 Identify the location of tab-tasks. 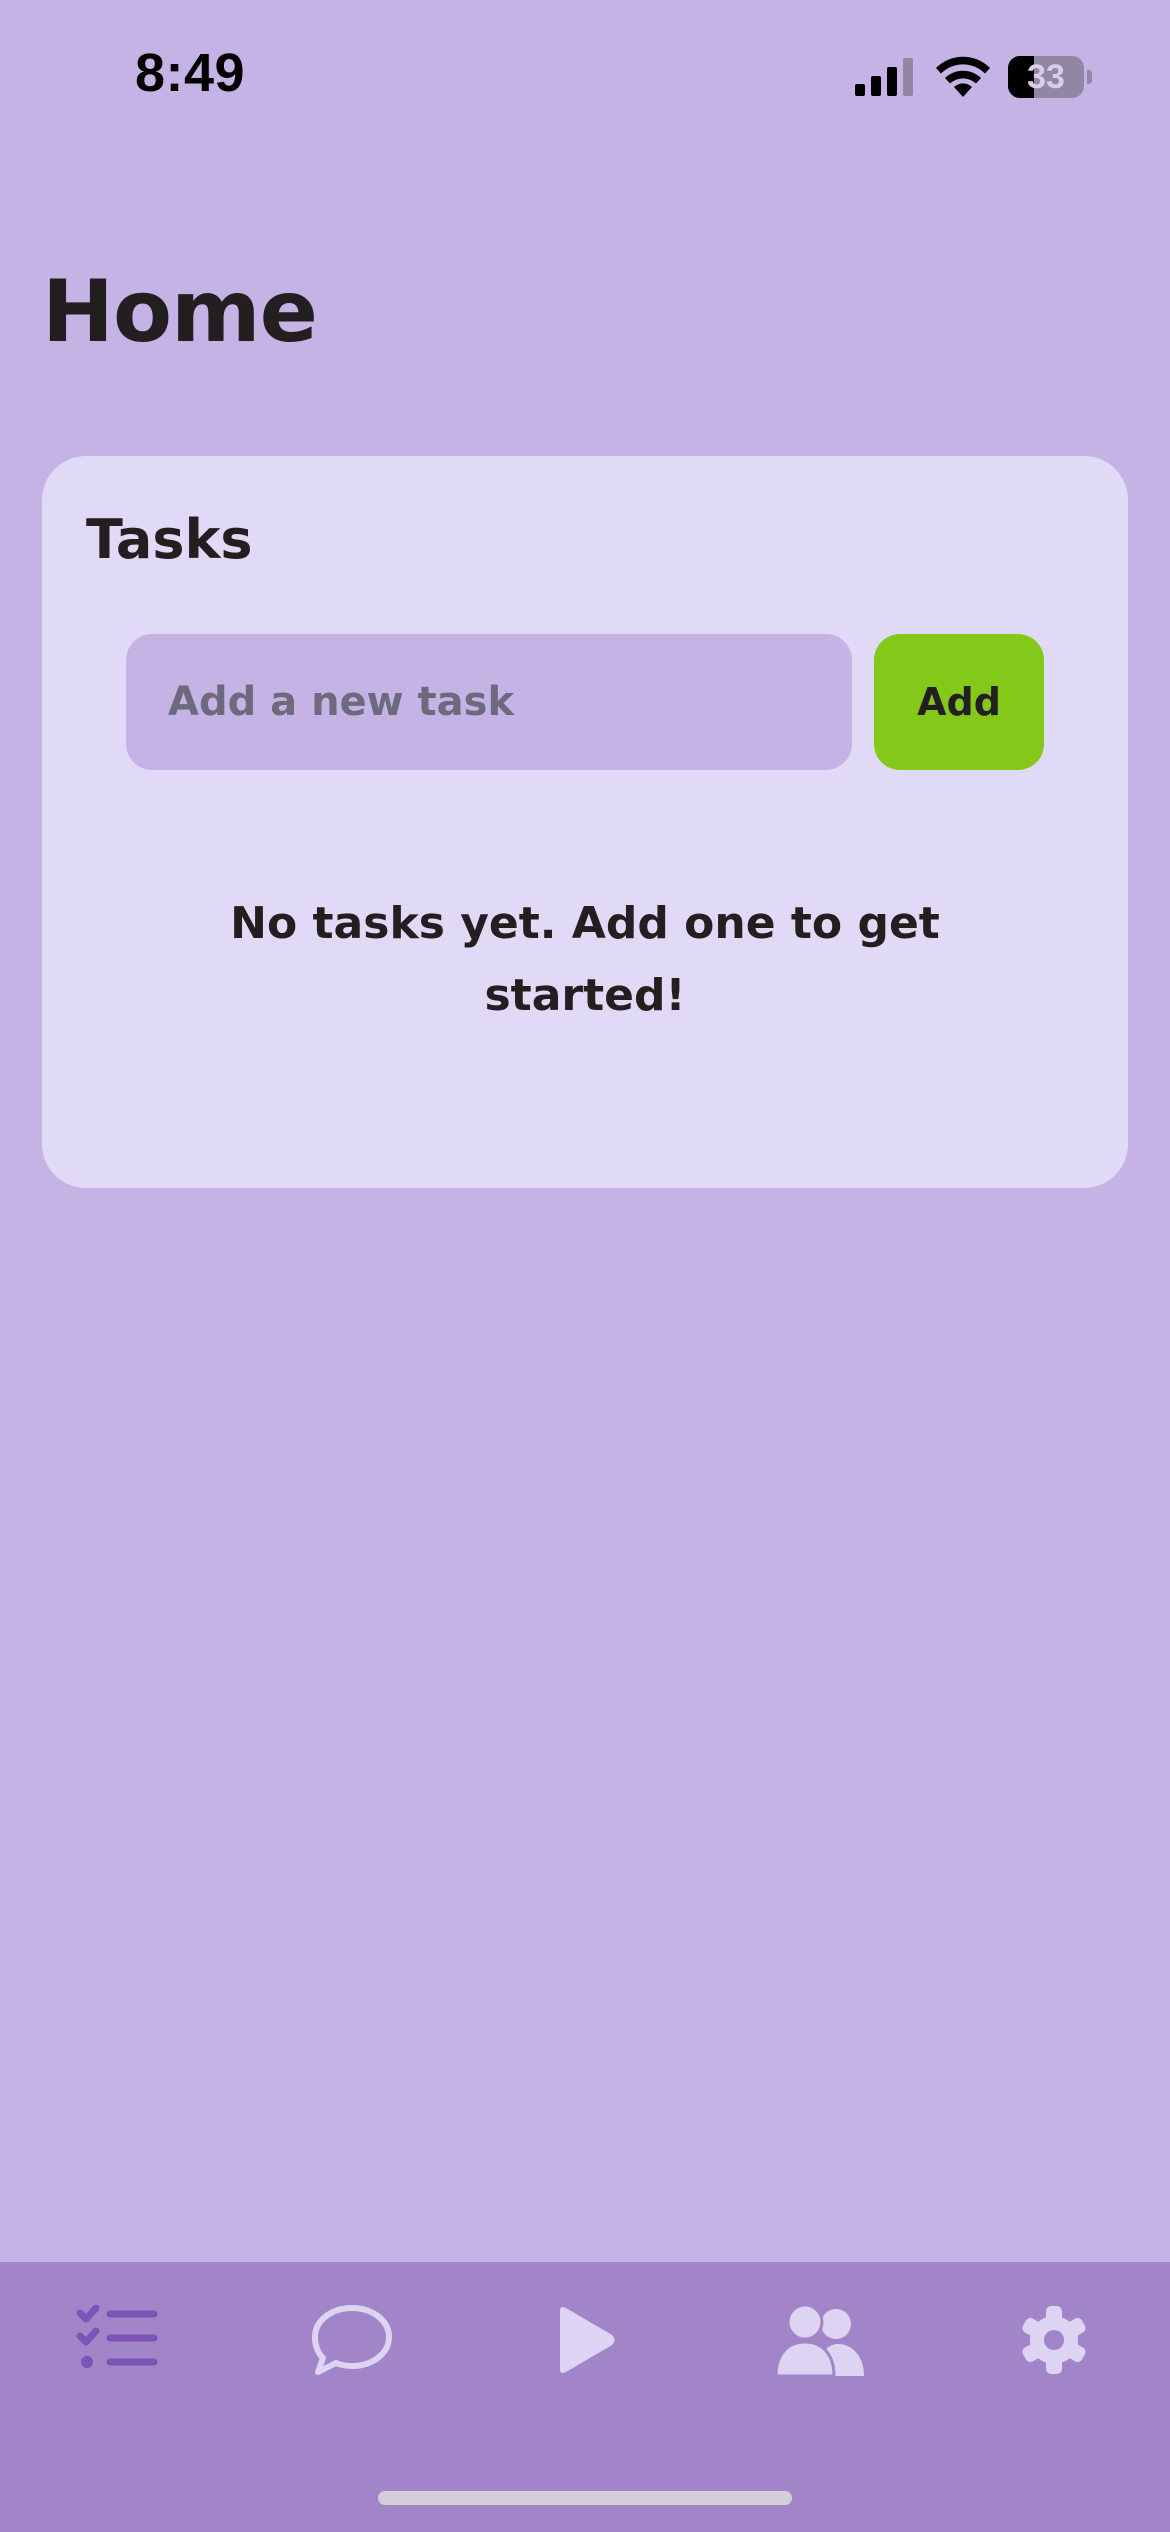
(118, 2340).